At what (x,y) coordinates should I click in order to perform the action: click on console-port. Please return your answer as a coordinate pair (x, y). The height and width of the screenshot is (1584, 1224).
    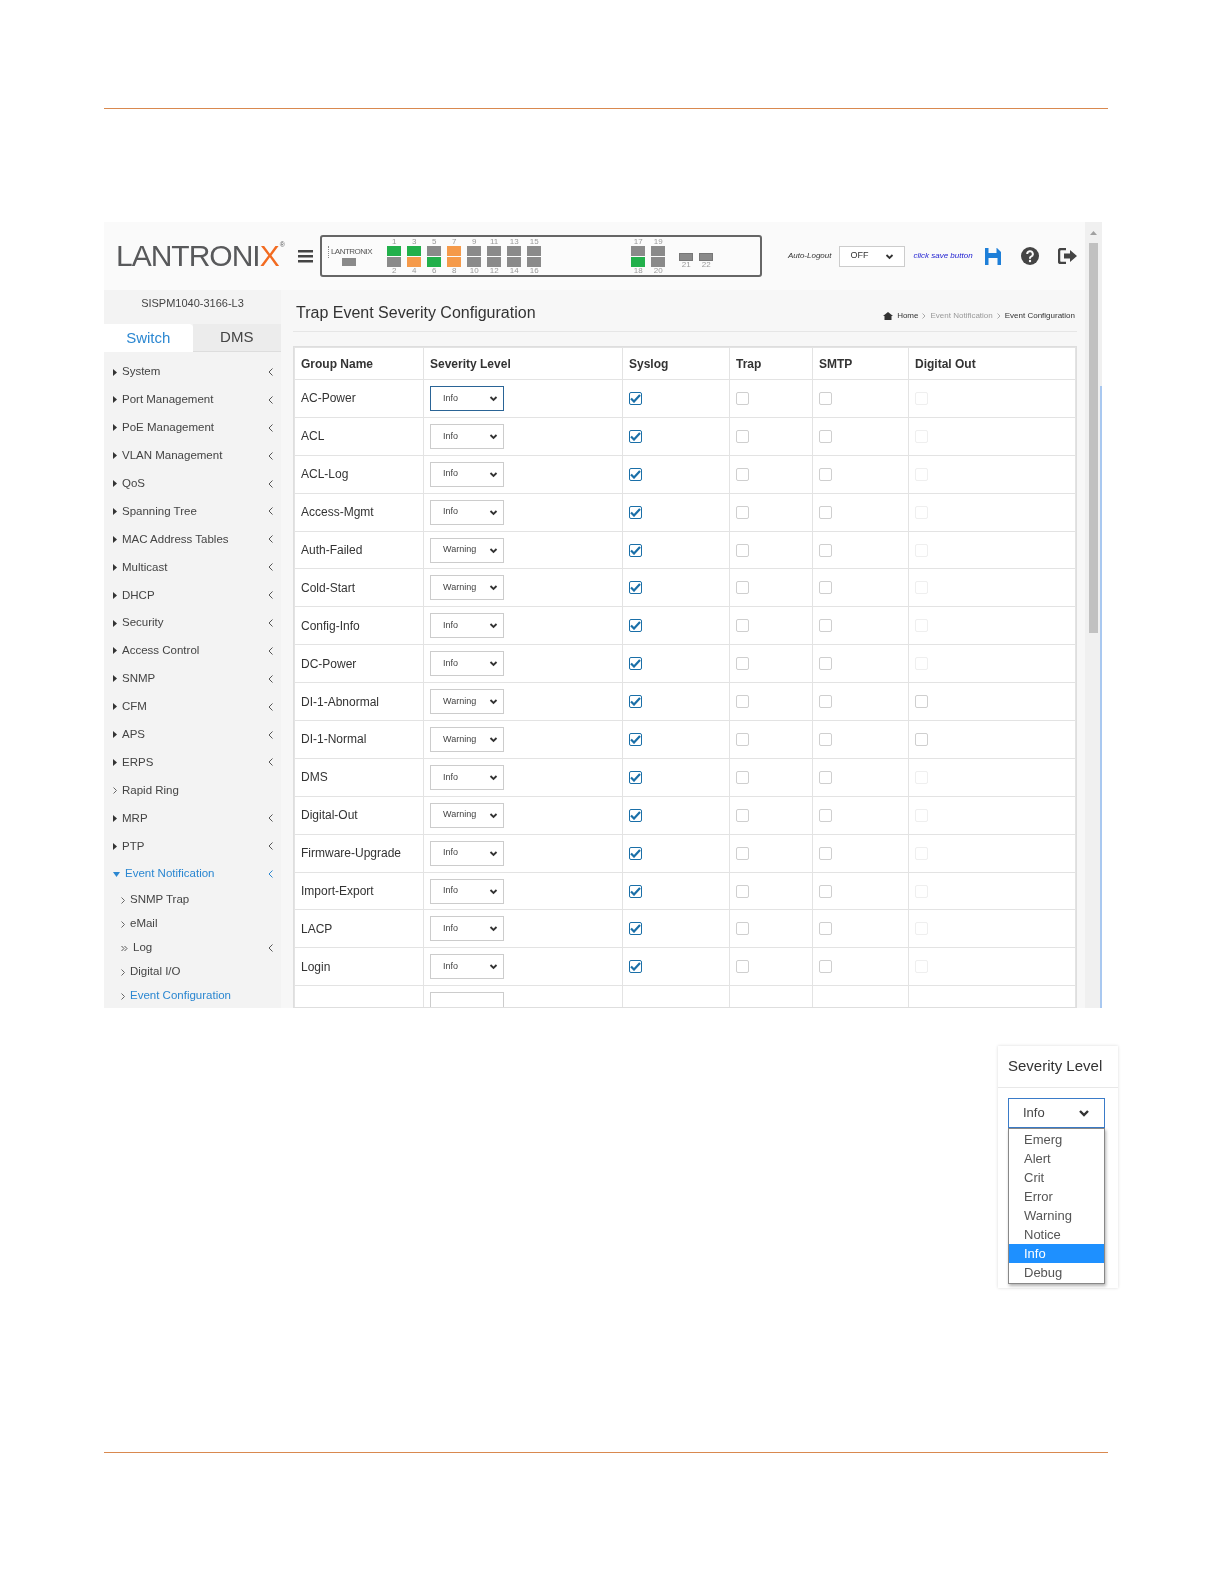
    Looking at the image, I should click on (348, 262).